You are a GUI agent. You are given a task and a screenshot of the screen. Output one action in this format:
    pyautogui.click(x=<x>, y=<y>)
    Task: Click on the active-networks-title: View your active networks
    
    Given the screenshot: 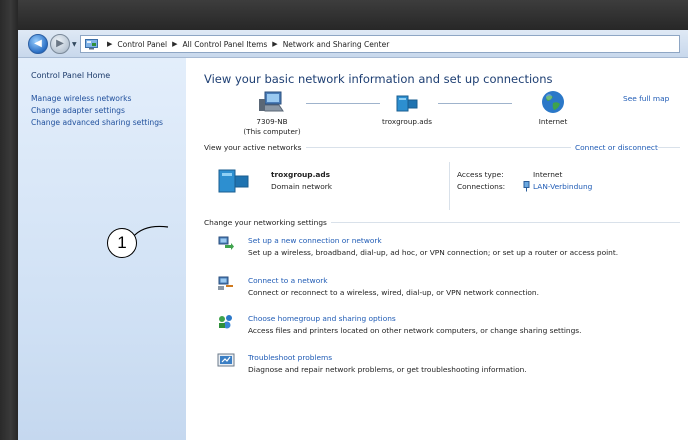 What is the action you would take?
    pyautogui.click(x=255, y=147)
    